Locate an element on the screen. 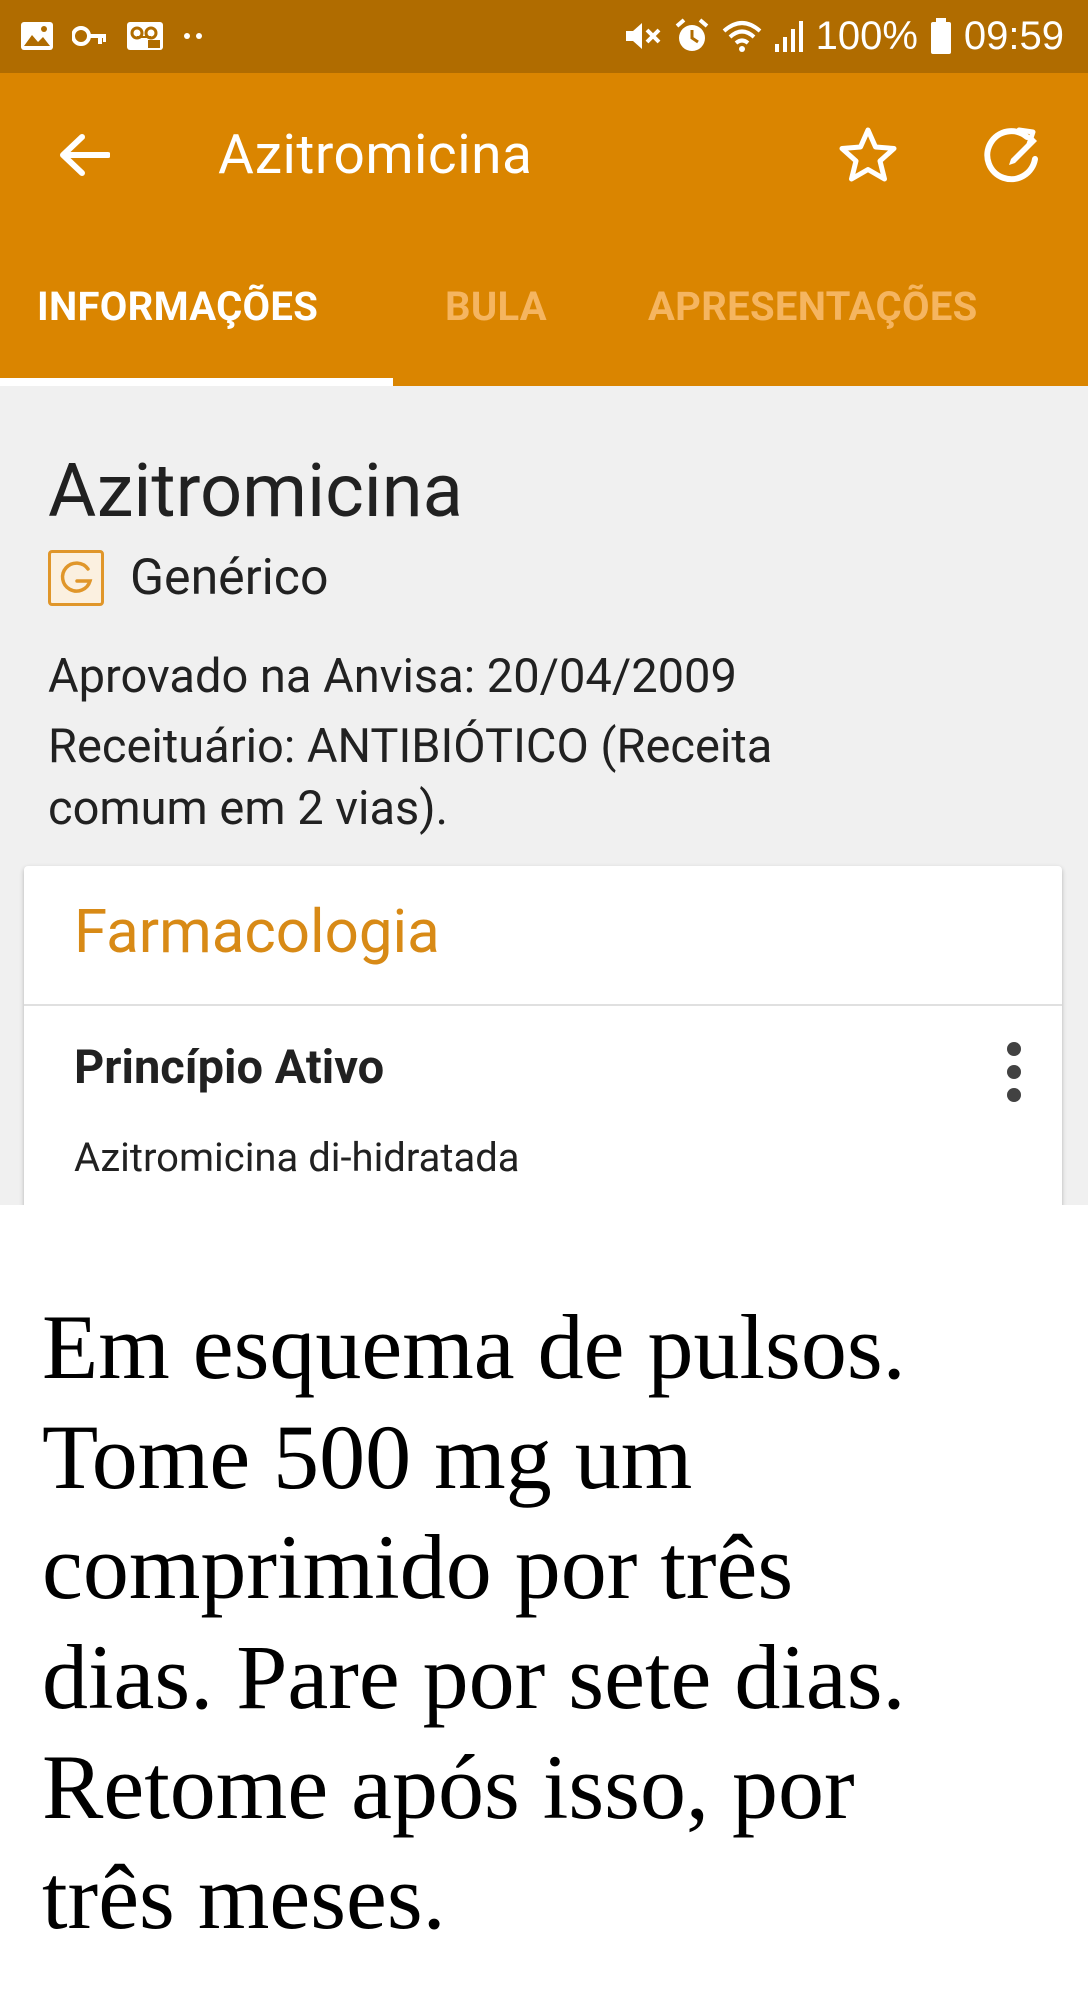  back-button is located at coordinates (84, 157).